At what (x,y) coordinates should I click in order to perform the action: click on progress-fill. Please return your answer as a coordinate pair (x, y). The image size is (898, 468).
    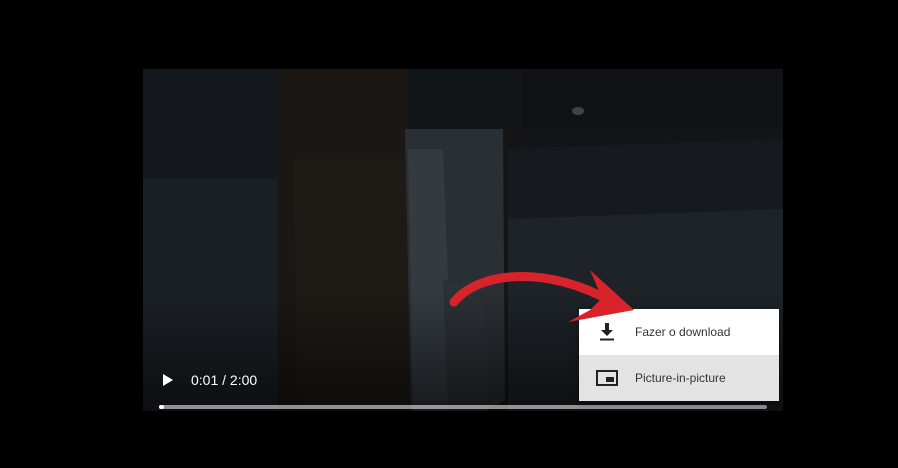
    Looking at the image, I should click on (162, 407).